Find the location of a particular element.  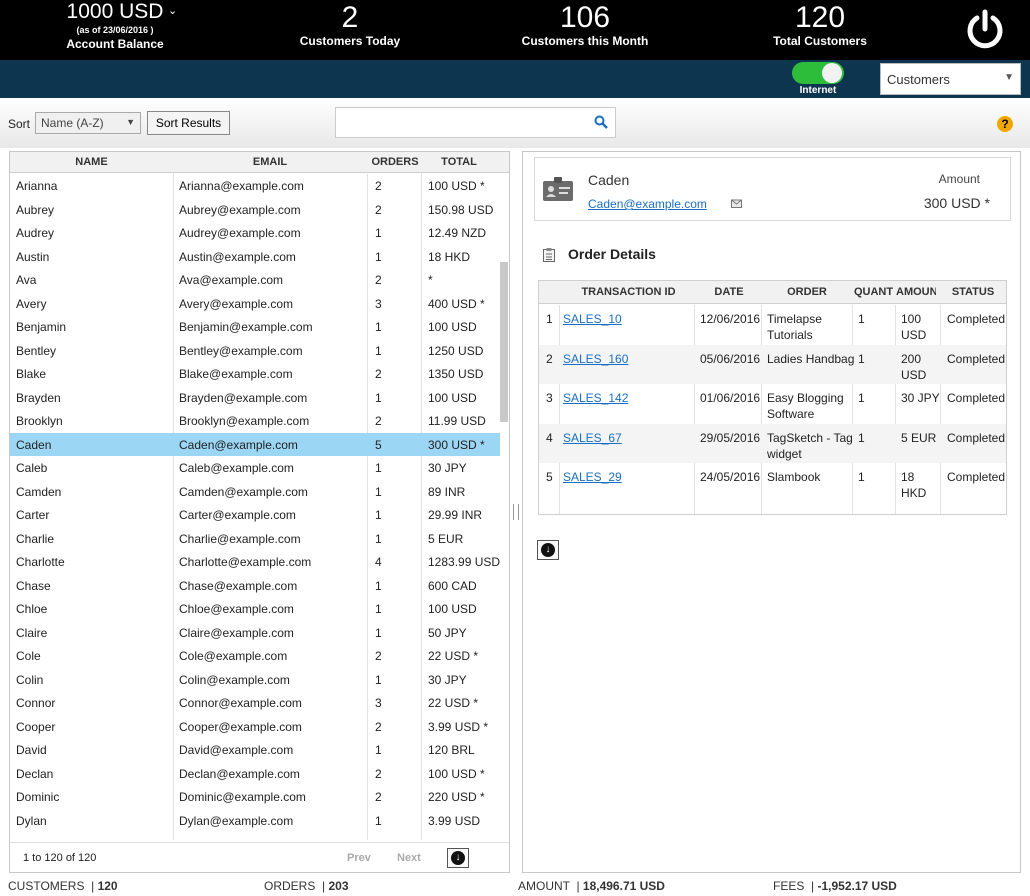

table-row: Colin Colin@example.com 1 30 JPY is located at coordinates (255, 680).